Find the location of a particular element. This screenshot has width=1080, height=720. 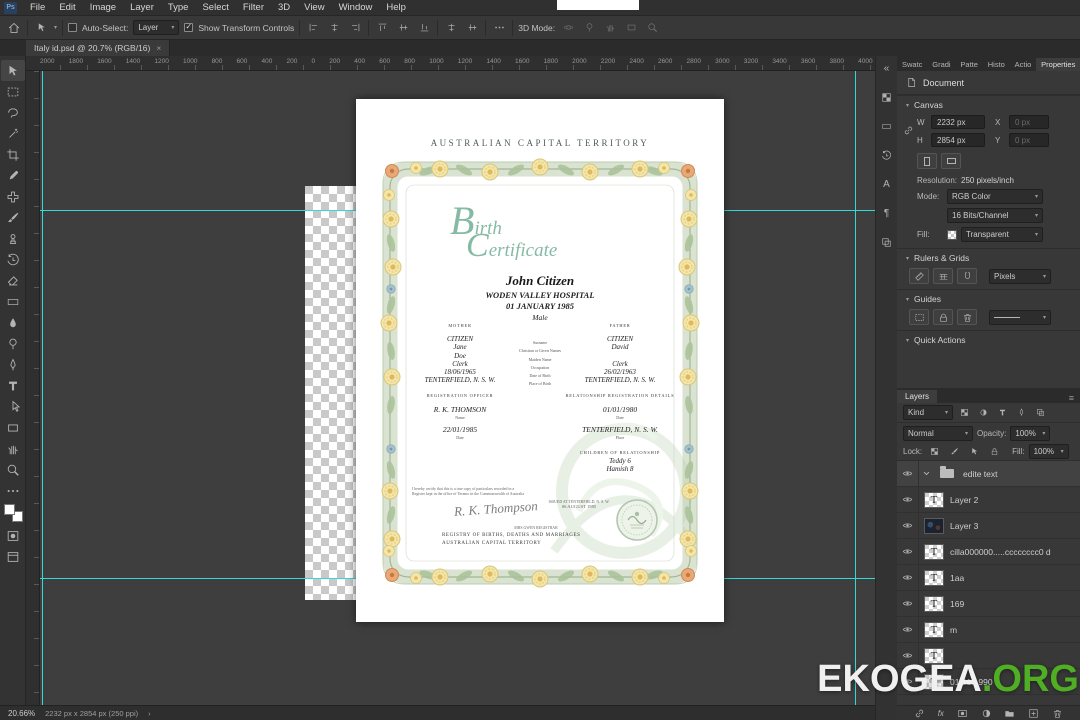

menu-item: Image is located at coordinates (103, 8).